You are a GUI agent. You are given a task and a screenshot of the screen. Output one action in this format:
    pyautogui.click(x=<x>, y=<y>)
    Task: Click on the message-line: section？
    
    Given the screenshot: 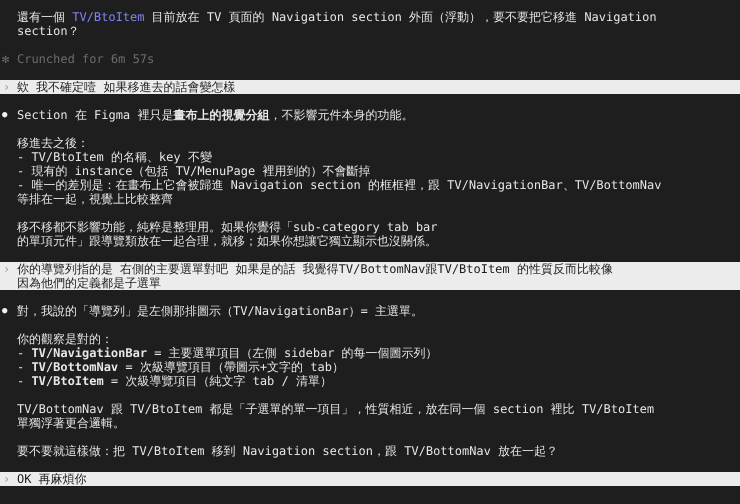 What is the action you would take?
    pyautogui.click(x=48, y=31)
    